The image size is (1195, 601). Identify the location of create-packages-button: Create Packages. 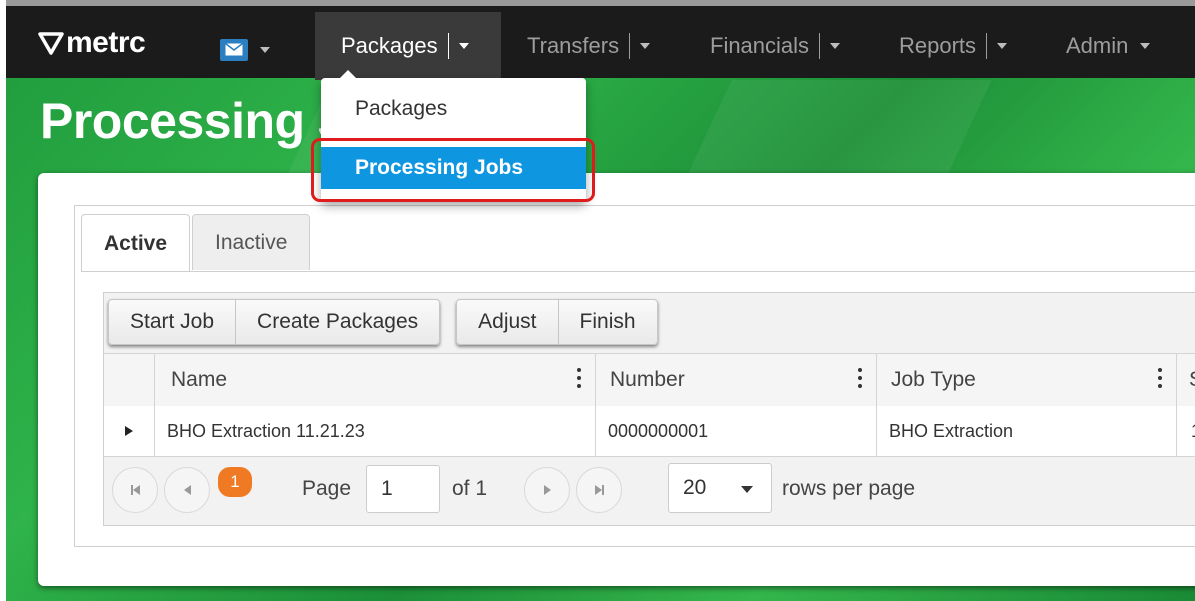
(338, 322).